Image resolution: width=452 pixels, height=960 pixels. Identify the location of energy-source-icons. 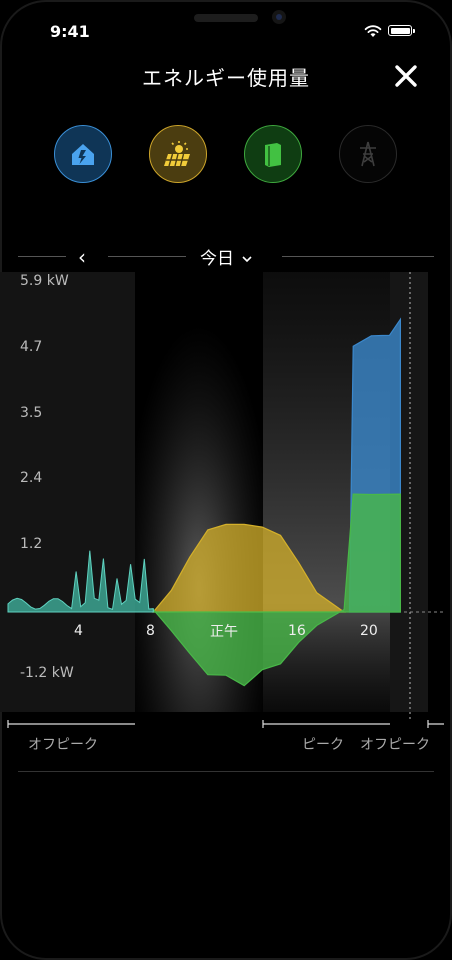
(226, 155).